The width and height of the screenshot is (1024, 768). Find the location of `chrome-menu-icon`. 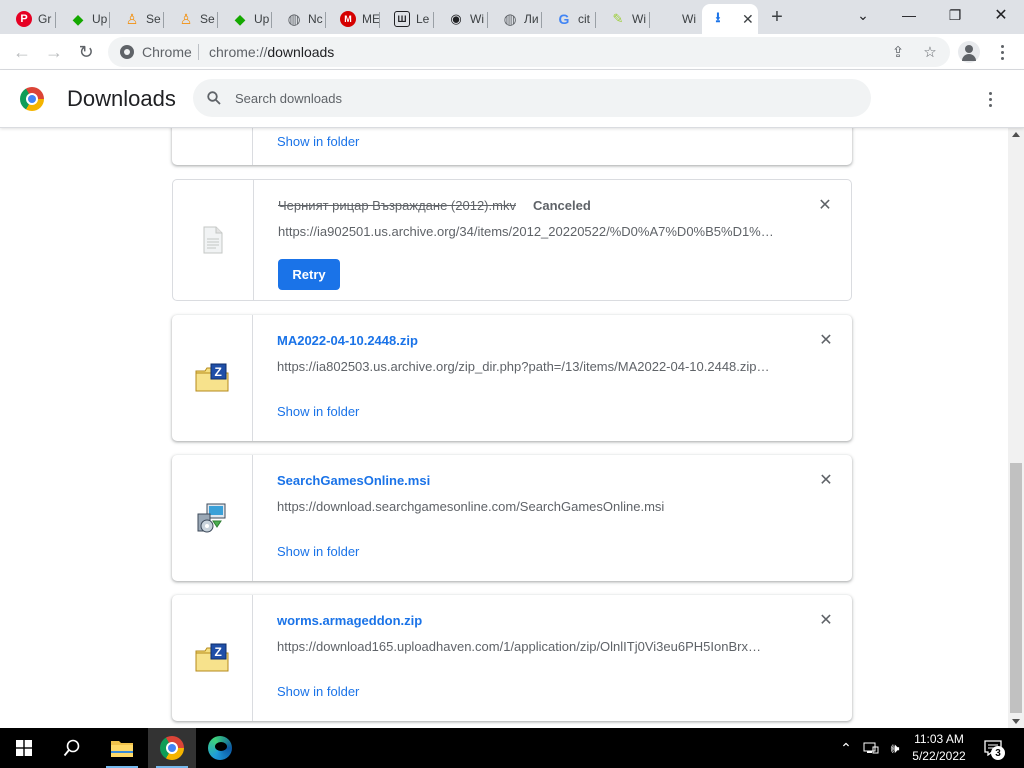

chrome-menu-icon is located at coordinates (1002, 52).